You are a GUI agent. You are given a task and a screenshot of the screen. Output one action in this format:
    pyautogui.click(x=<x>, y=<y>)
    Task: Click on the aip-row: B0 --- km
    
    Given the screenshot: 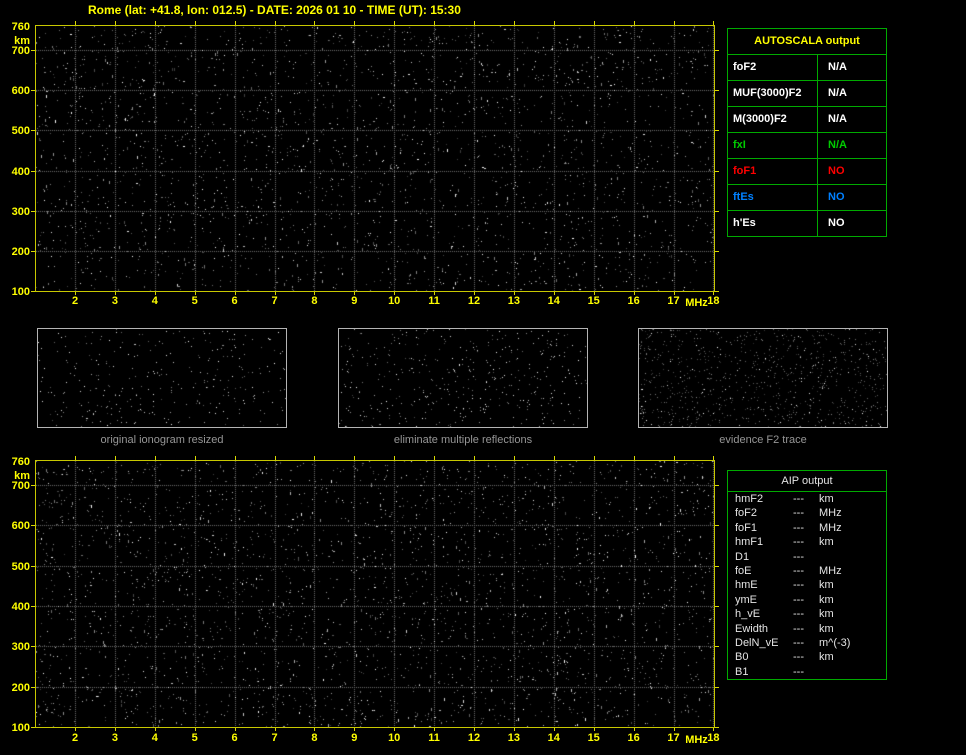 What is the action you would take?
    pyautogui.click(x=807, y=657)
    